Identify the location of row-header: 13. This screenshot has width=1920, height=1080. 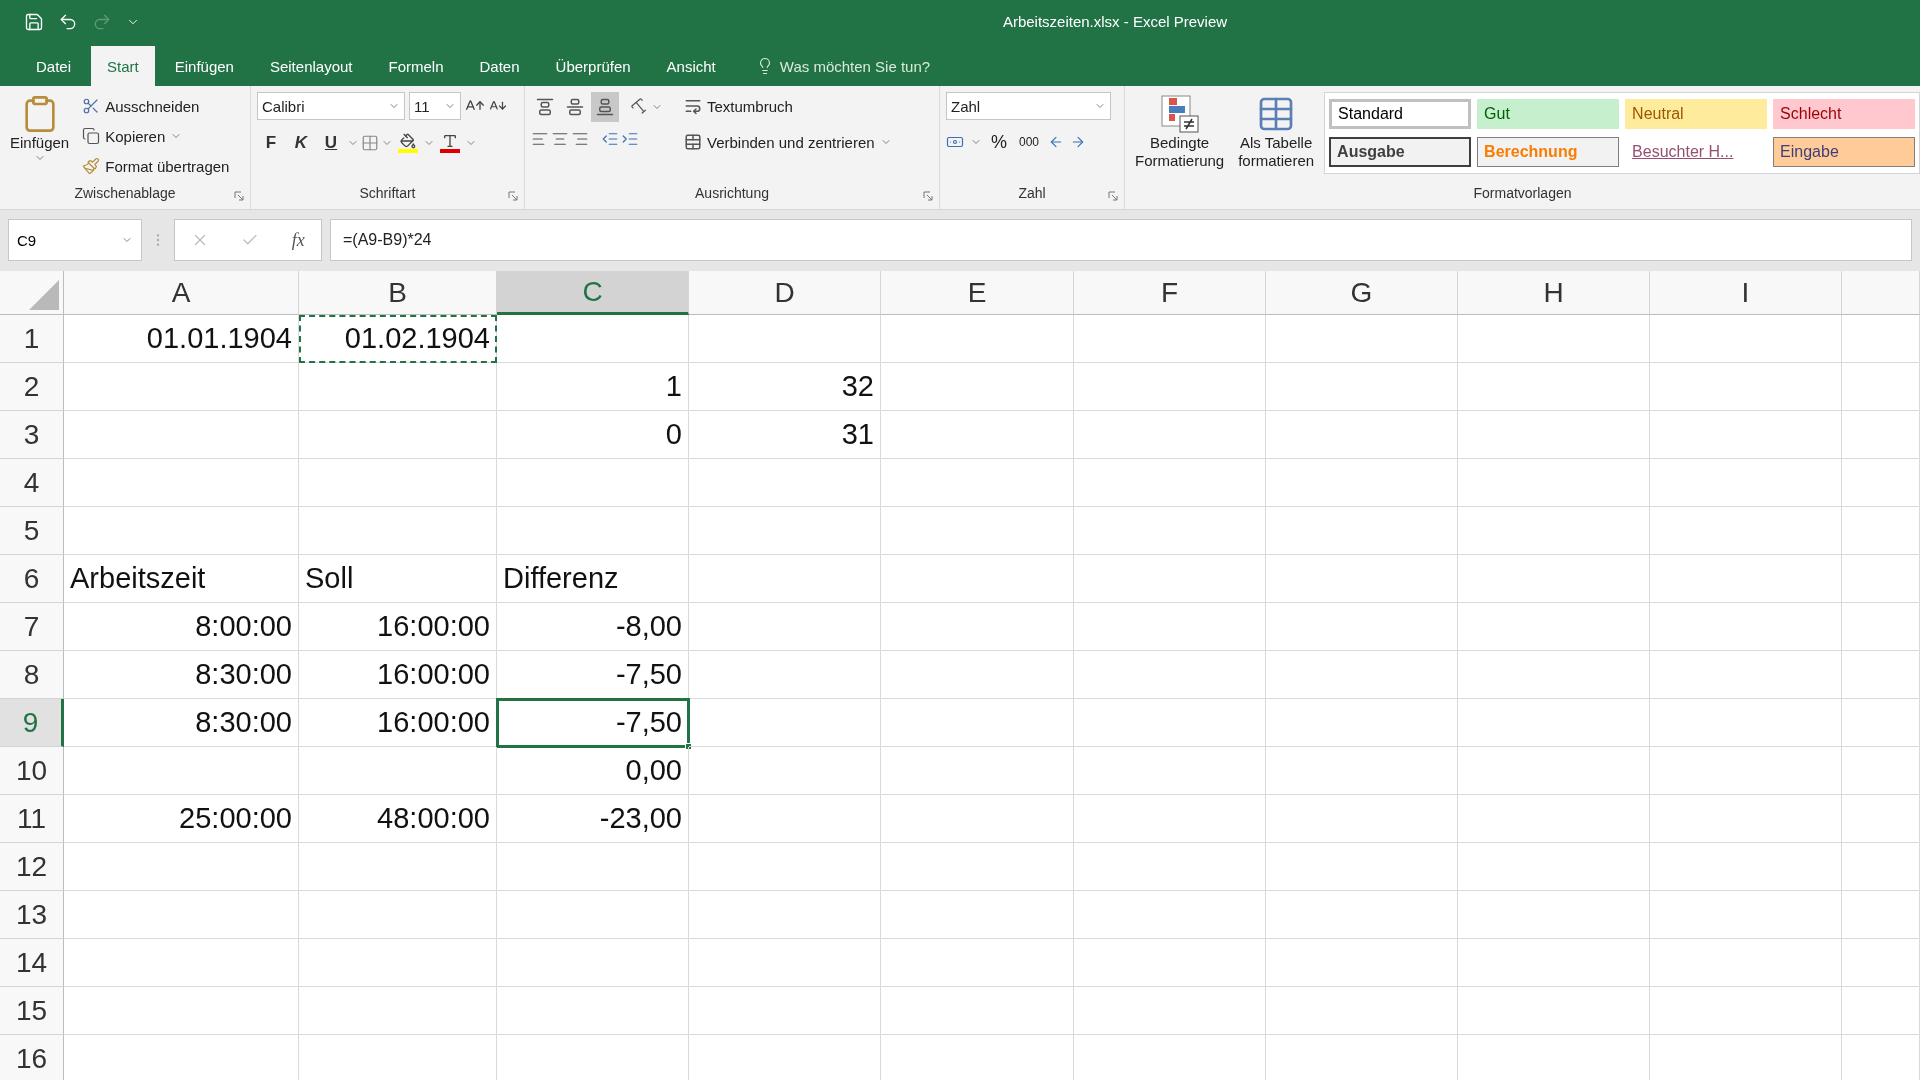
(32, 915).